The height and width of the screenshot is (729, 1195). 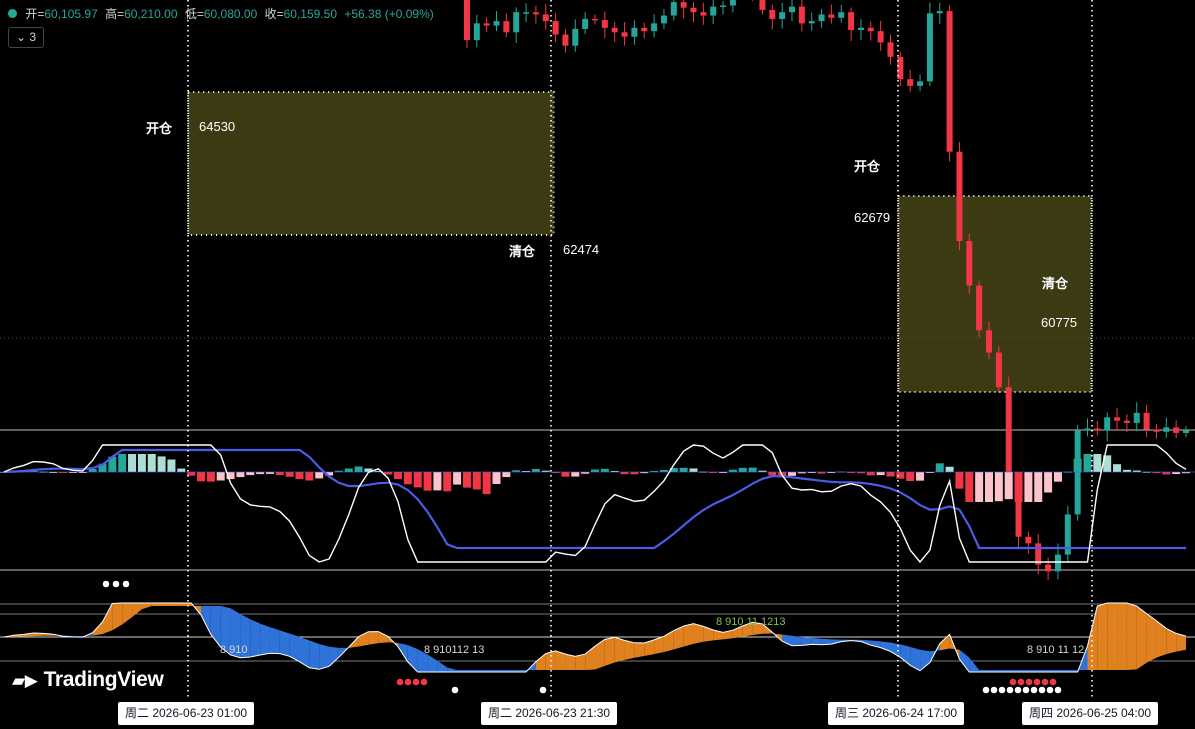 I want to click on chevron-down-icon: ⌄, so click(x=21, y=37).